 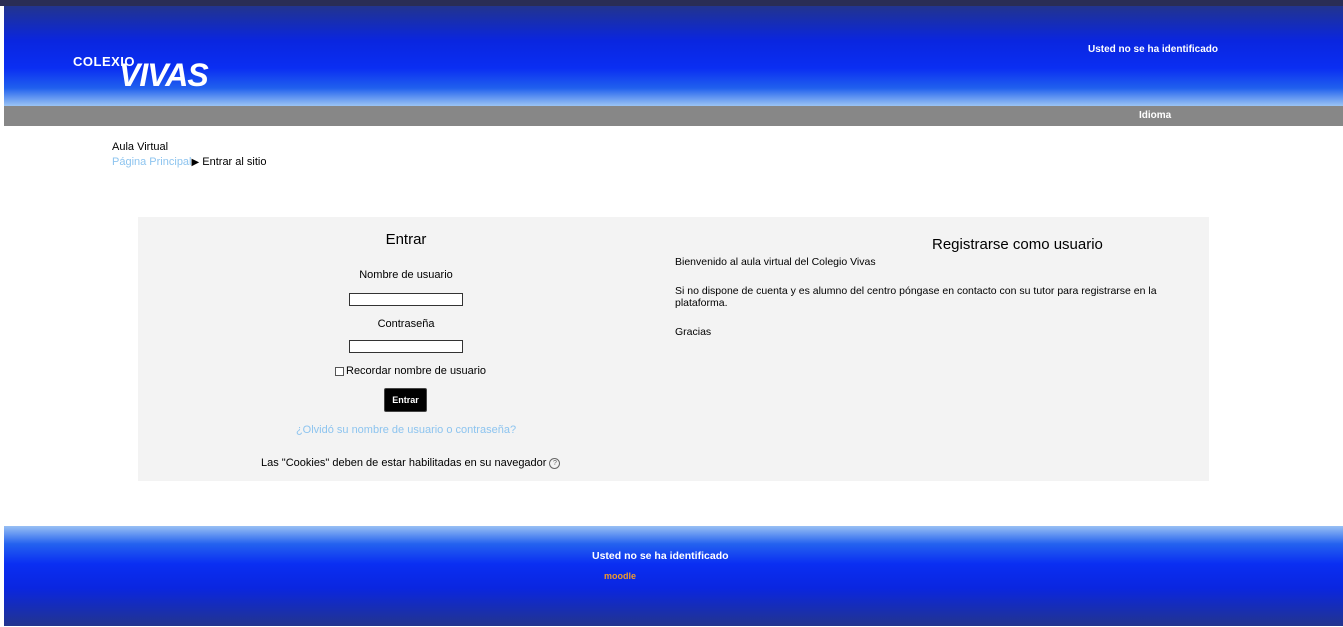 I want to click on help-icon: ?, so click(x=555, y=463).